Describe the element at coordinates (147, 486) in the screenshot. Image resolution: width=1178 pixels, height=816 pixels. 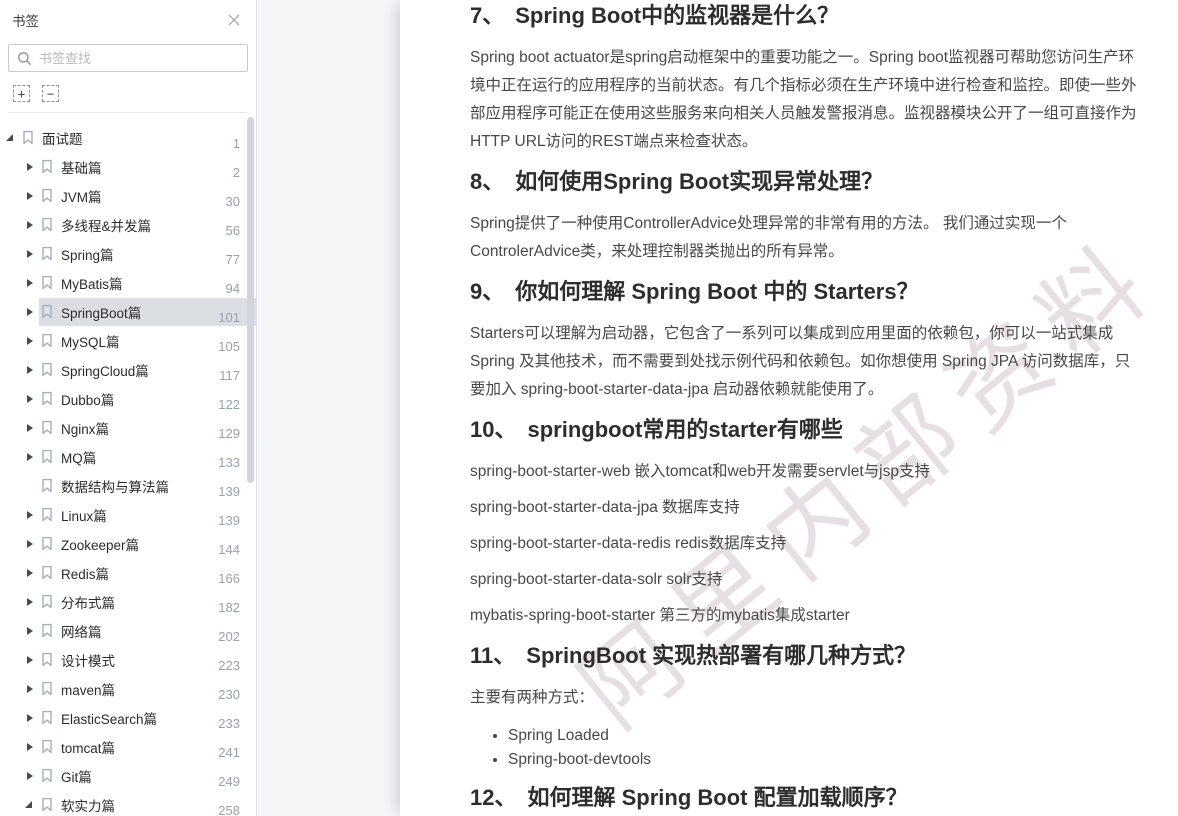
I see `bookmark-row-body: 数据结构与算法篇 139` at that location.